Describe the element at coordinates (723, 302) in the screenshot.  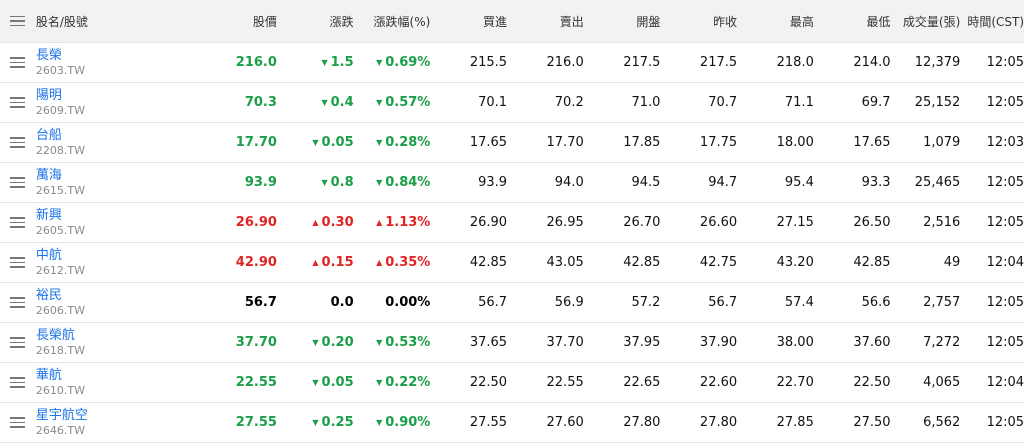
I see `prev-close-cell: 56.7` at that location.